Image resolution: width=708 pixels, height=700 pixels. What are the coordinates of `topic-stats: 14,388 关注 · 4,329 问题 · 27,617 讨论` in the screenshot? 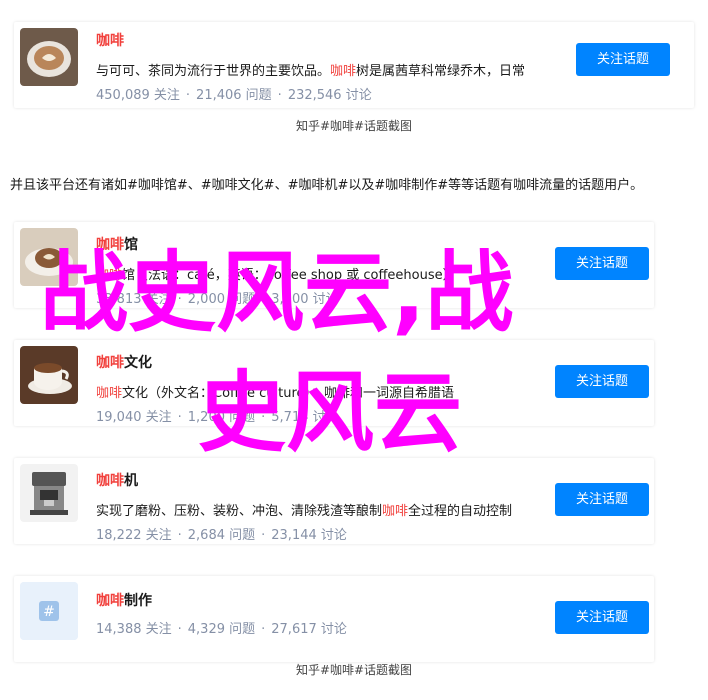 It's located at (221, 629).